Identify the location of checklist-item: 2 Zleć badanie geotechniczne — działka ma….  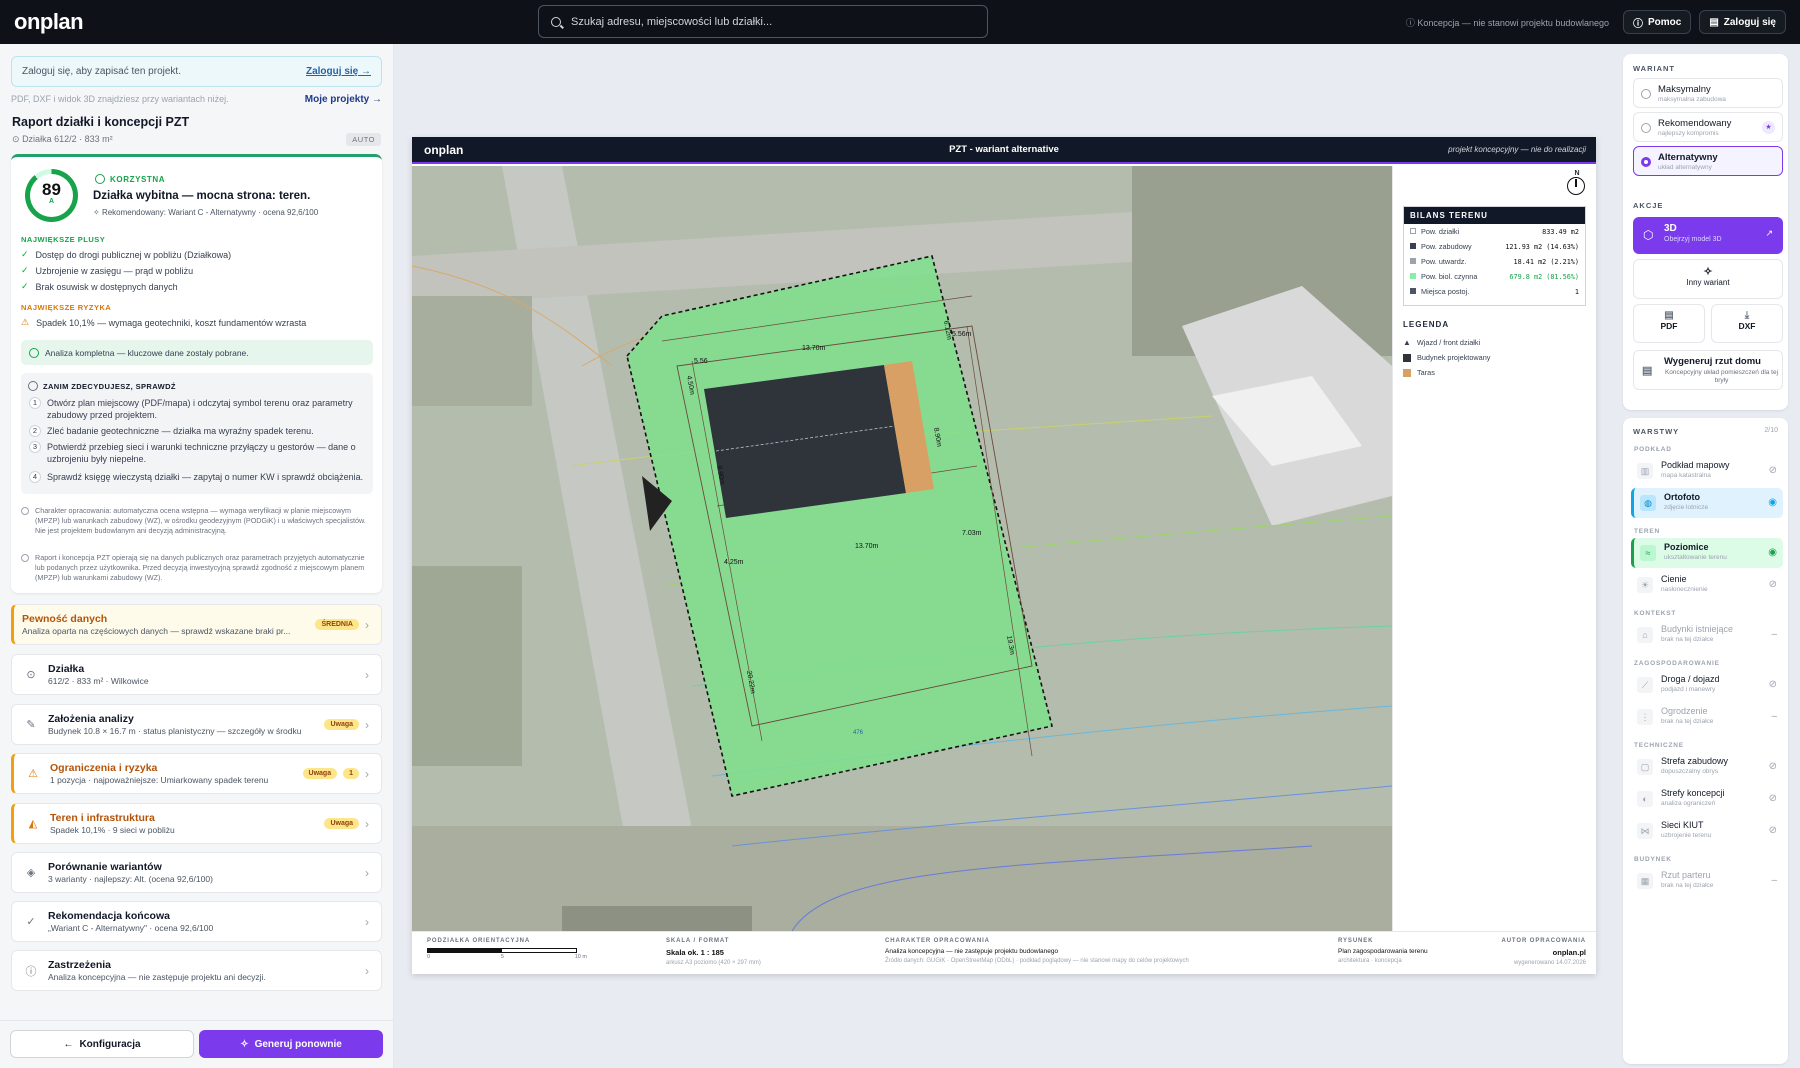
(196, 431).